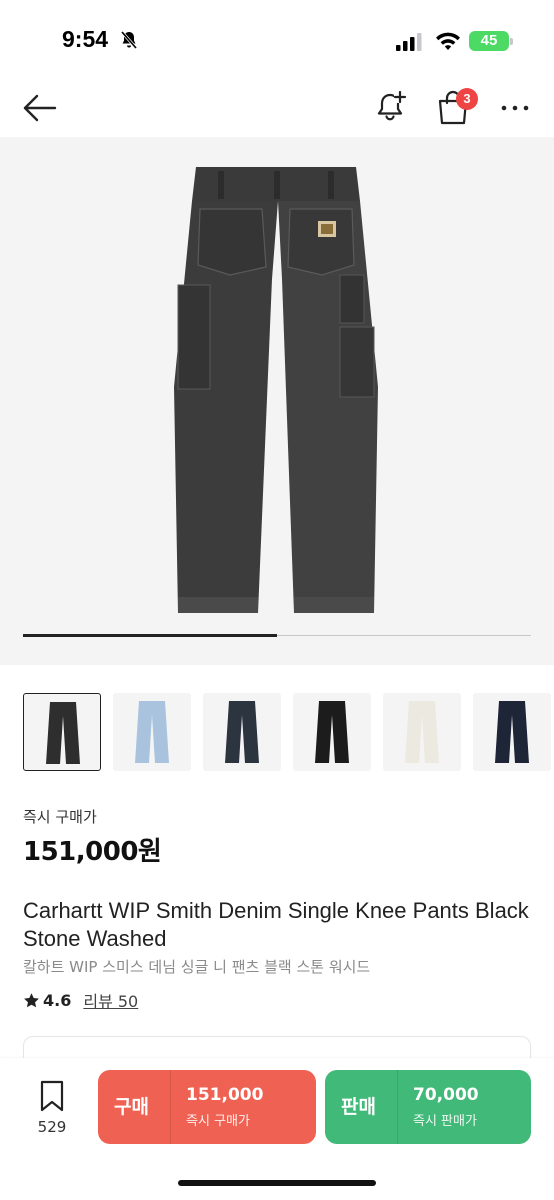 The width and height of the screenshot is (554, 1200). I want to click on sell-sublabel: 즉시 판매가, so click(445, 1121).